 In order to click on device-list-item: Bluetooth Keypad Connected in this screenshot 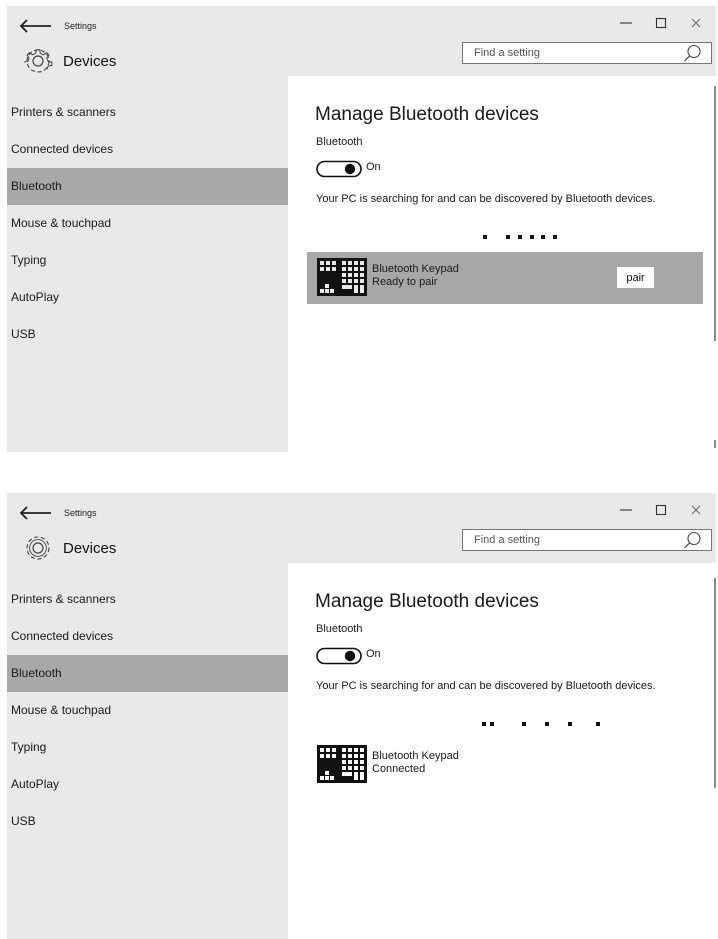, I will do `click(505, 765)`.